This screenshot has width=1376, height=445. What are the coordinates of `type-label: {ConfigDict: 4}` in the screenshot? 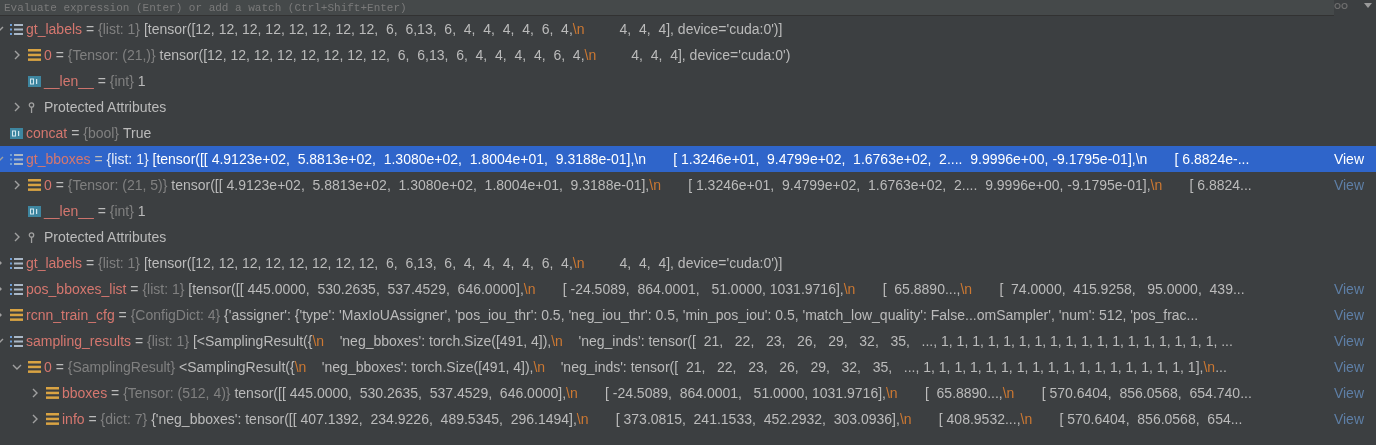 It's located at (175, 315).